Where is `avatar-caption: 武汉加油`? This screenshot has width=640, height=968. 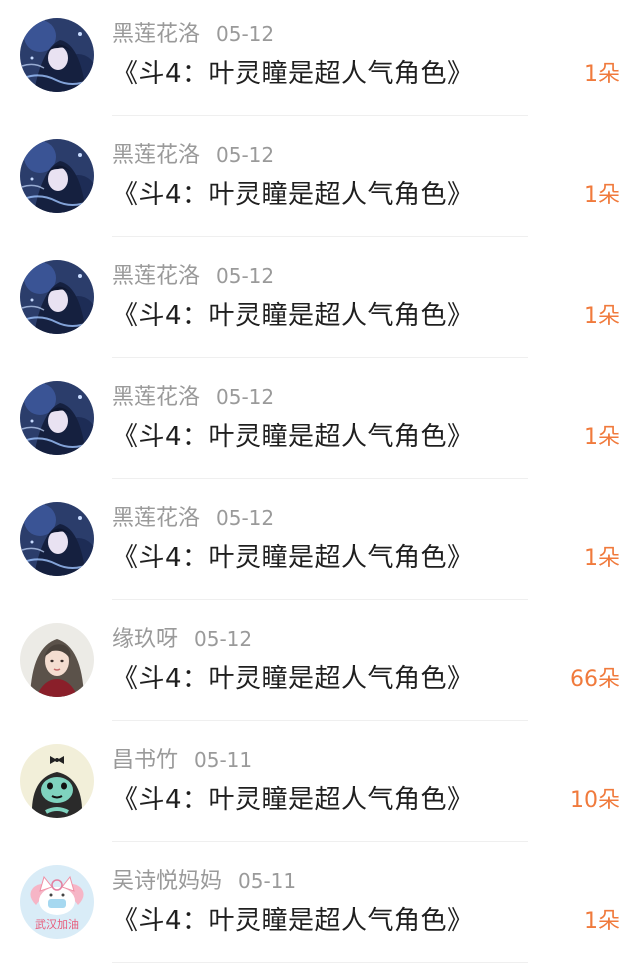
avatar-caption: 武汉加油 is located at coordinates (57, 924).